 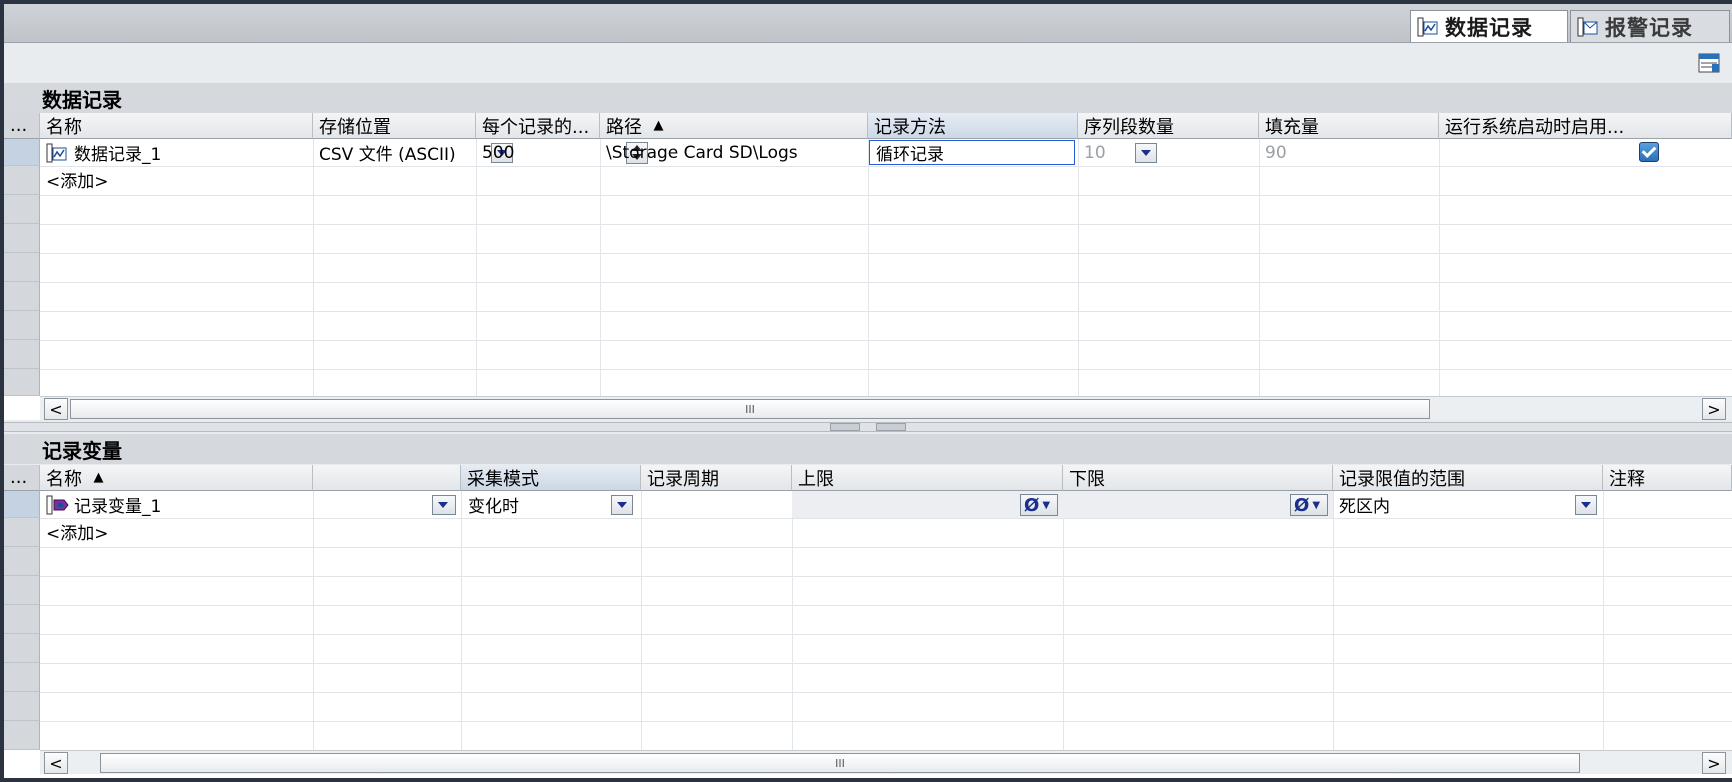 What do you see at coordinates (1667, 478) in the screenshot?
I see `col-header-comment: 注释` at bounding box center [1667, 478].